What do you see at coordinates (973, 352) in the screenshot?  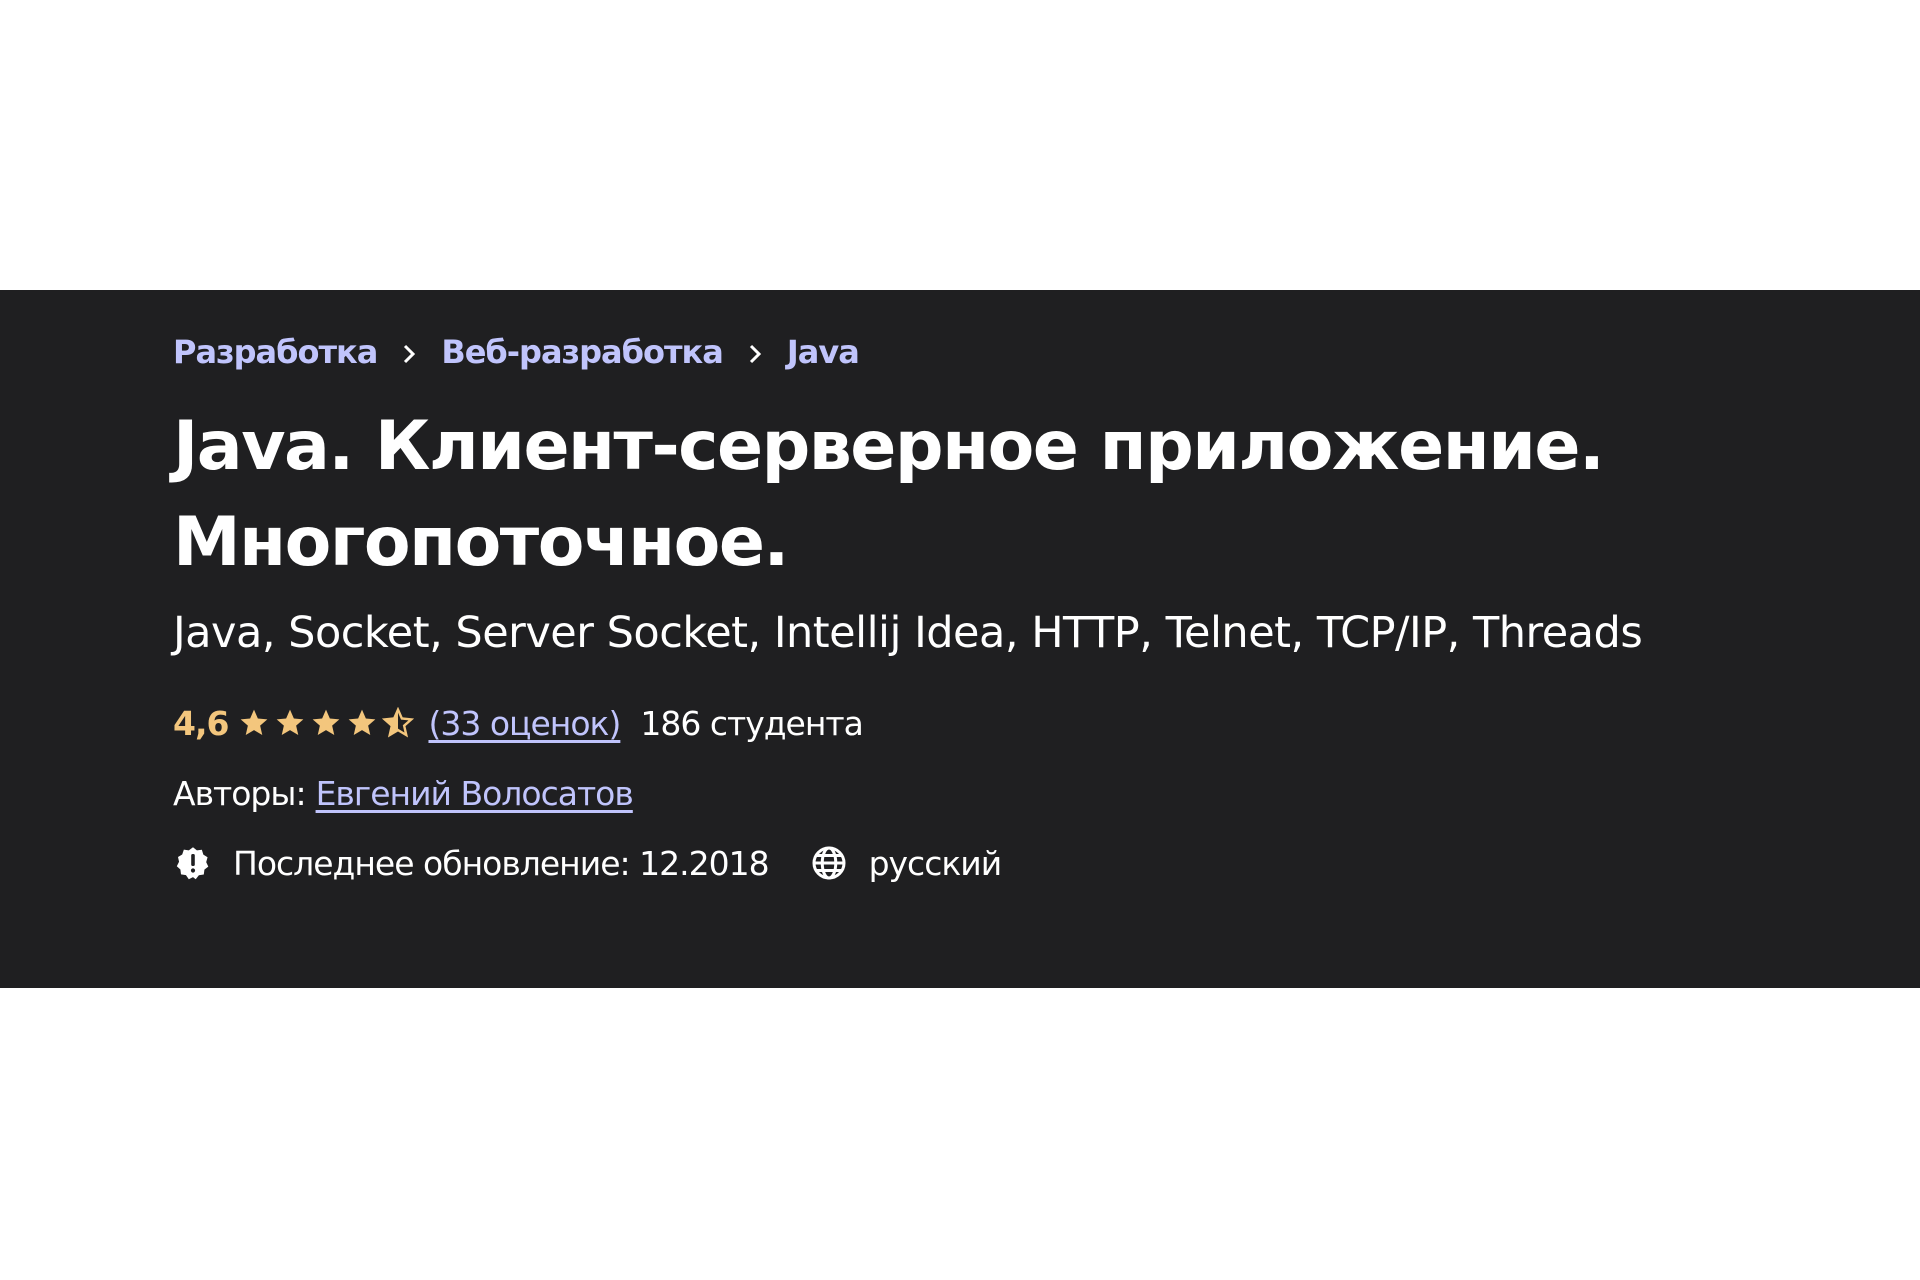 I see `breadcrumb: Разработка Веб-разработка Java` at bounding box center [973, 352].